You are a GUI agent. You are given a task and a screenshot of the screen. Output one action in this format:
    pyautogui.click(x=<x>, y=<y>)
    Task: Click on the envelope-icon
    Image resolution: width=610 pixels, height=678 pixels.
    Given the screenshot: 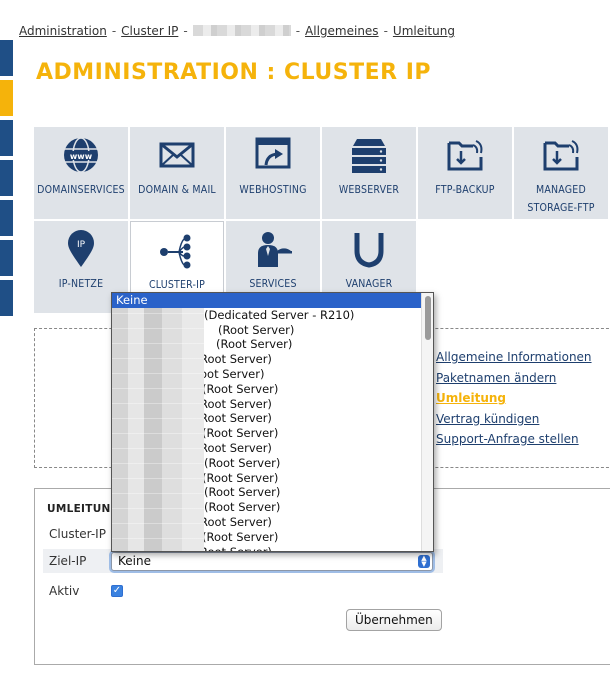 What is the action you would take?
    pyautogui.click(x=177, y=155)
    